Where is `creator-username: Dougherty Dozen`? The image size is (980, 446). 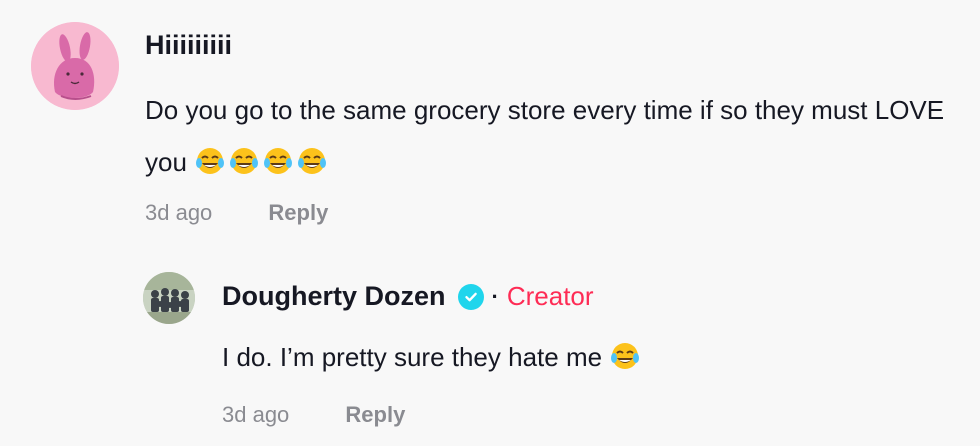
creator-username: Dougherty Dozen is located at coordinates (334, 296).